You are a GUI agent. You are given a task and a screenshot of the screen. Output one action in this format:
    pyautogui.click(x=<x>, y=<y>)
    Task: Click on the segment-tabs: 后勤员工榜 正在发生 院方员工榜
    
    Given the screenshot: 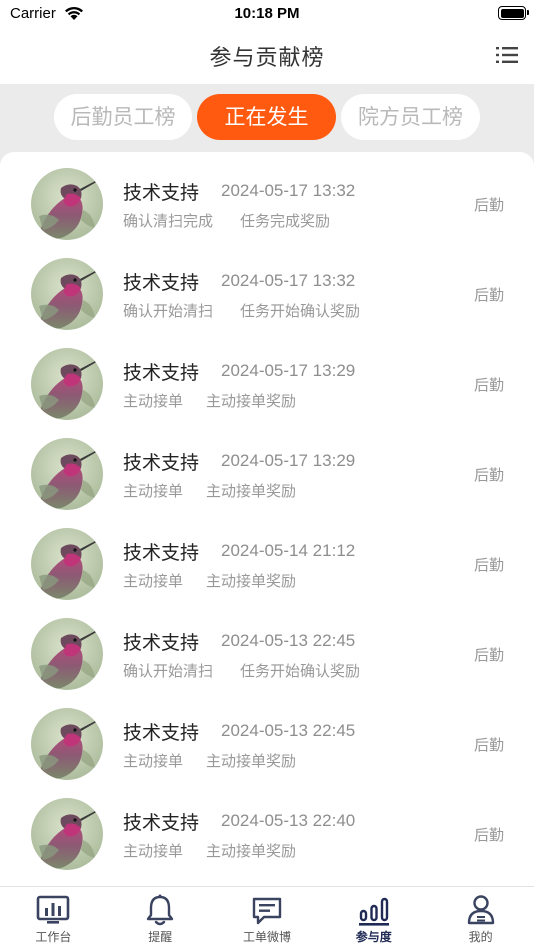 What is the action you would take?
    pyautogui.click(x=267, y=119)
    